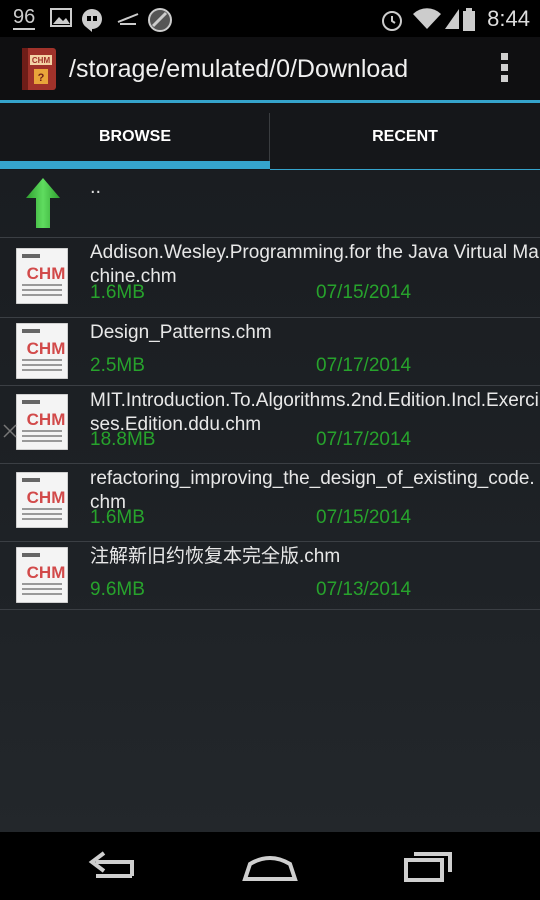  Describe the element at coordinates (215, 556) in the screenshot. I see `file-name: 注解新旧约恢复本完全版.chm` at that location.